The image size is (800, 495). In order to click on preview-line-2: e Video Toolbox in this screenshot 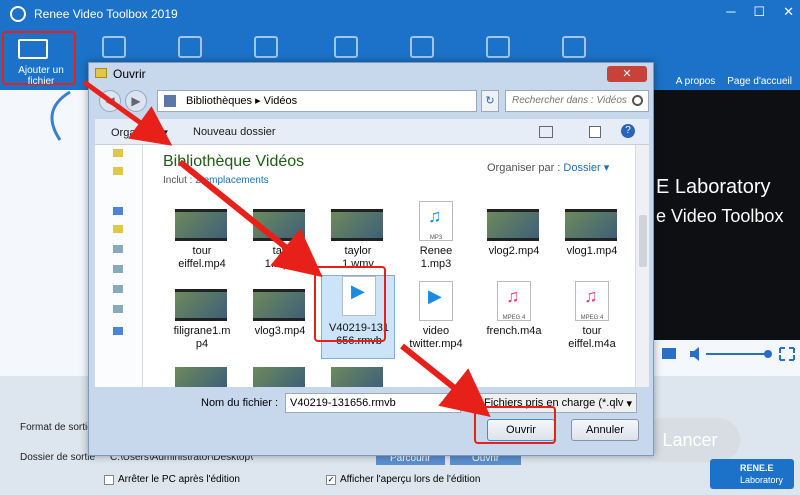, I will do `click(720, 216)`.